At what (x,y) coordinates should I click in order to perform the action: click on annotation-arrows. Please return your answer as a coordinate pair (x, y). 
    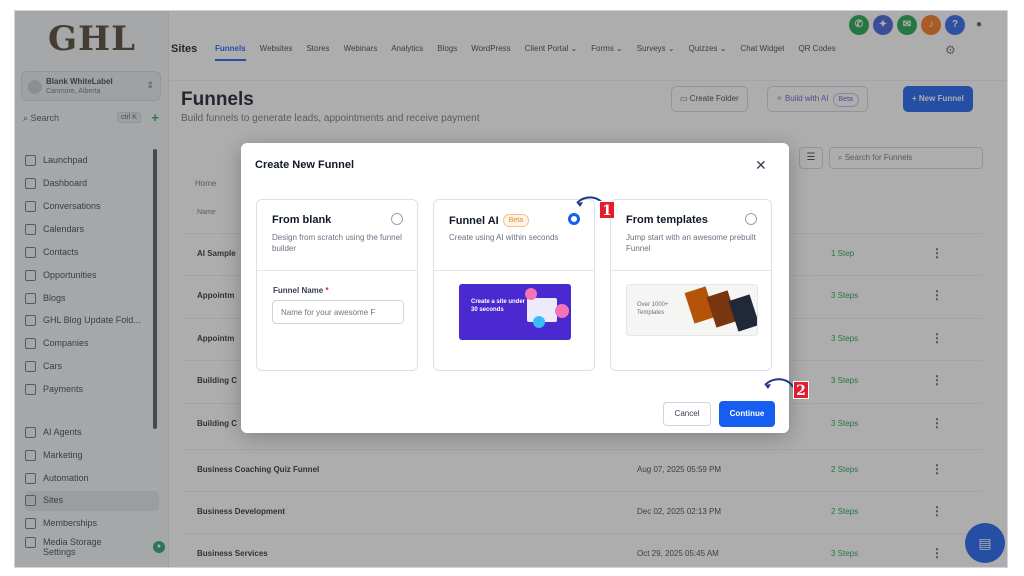
    Looking at the image, I should click on (685, 292).